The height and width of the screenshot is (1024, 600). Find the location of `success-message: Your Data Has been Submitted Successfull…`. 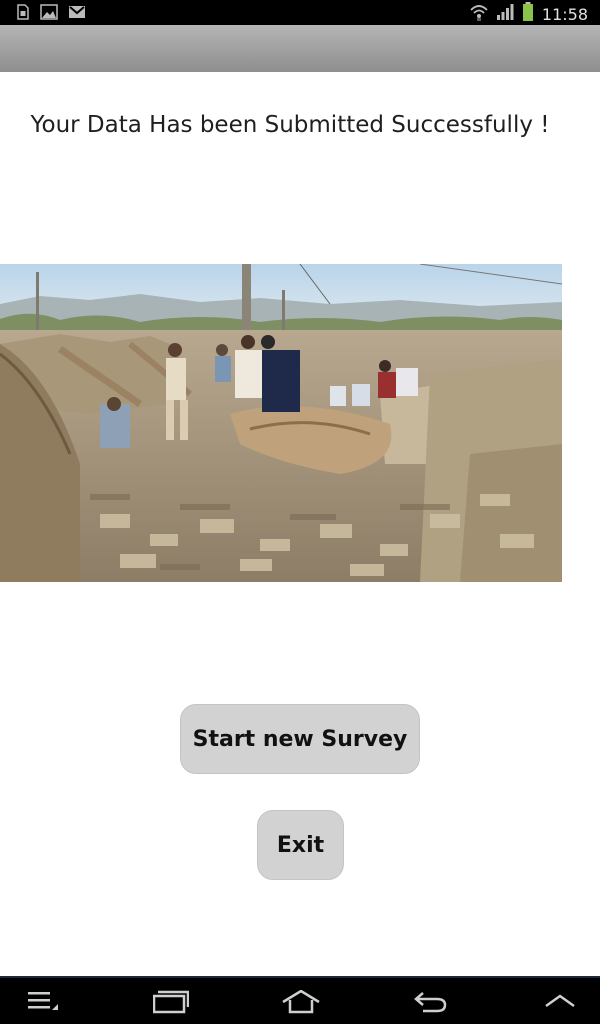

success-message: Your Data Has been Submitted Successfull… is located at coordinates (290, 125).